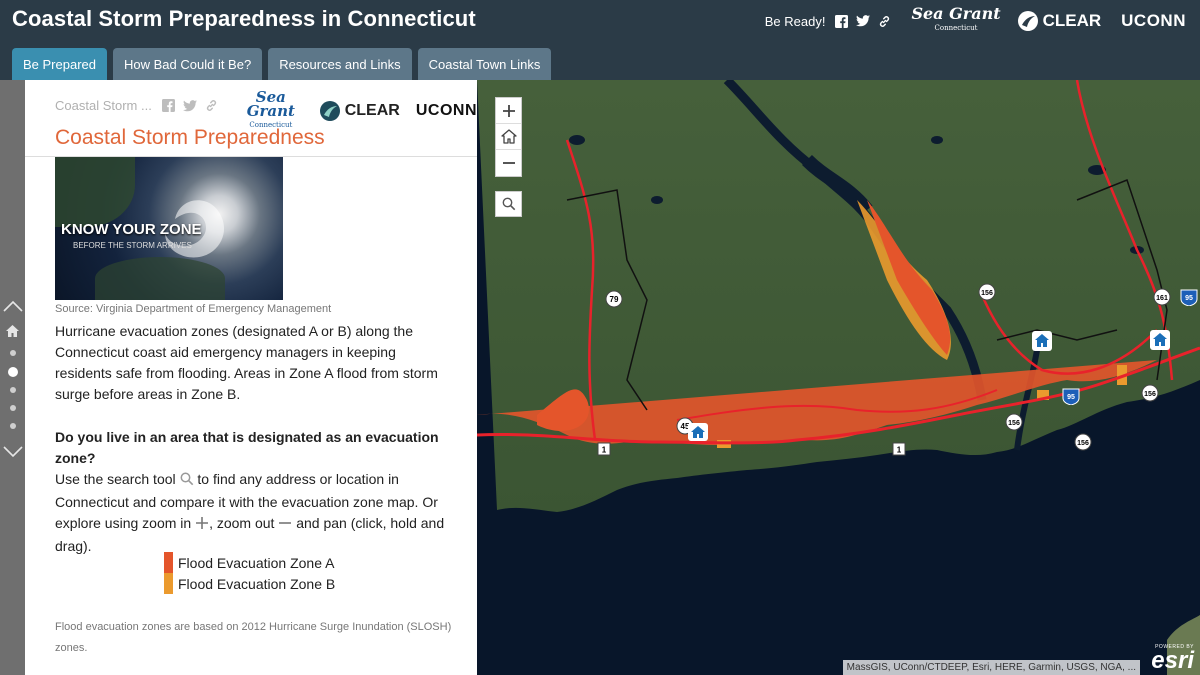  I want to click on sea-grant-logo: Sea Grant Connecticut, so click(955, 20).